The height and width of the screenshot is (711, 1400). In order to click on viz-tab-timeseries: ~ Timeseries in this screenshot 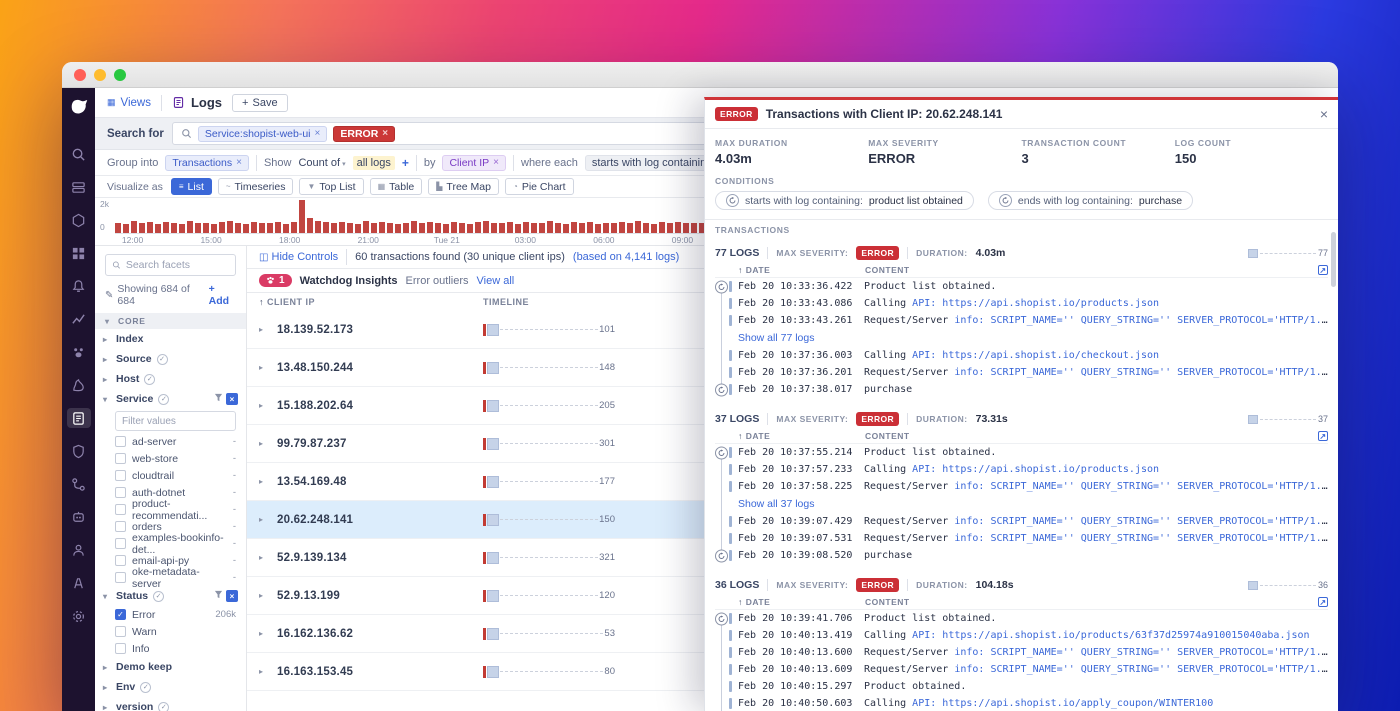, I will do `click(255, 186)`.